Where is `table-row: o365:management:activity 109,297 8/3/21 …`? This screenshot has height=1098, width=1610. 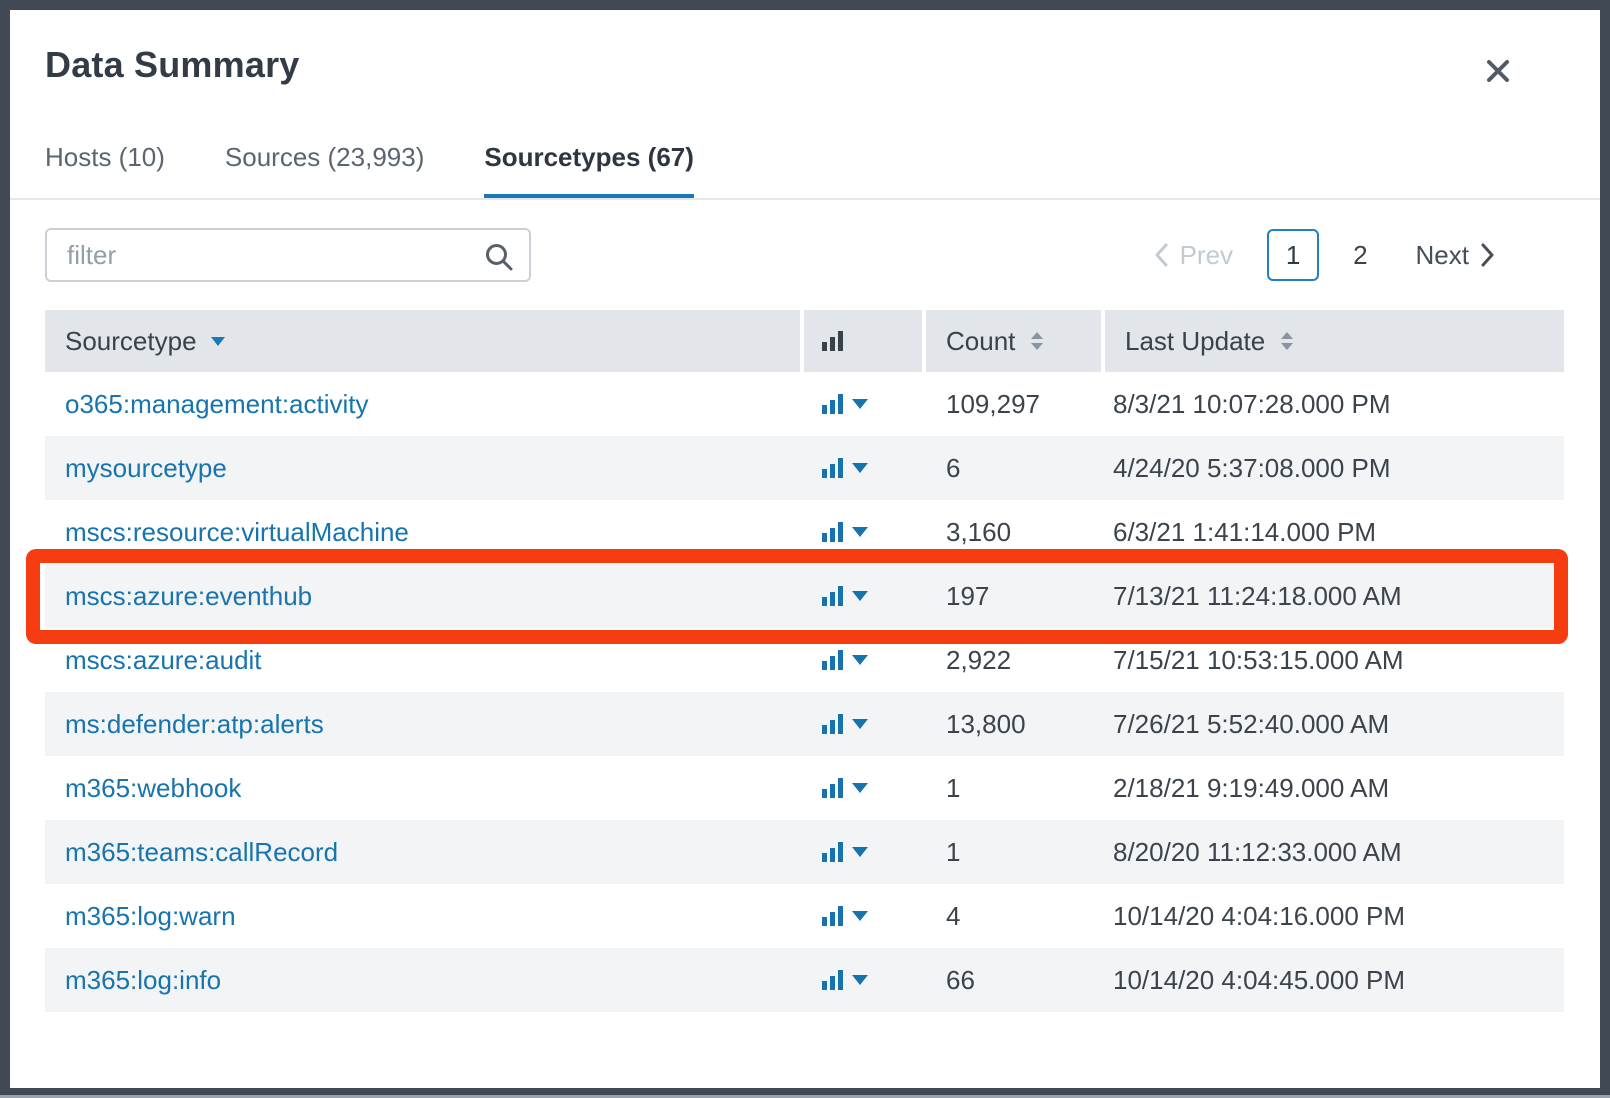 table-row: o365:management:activity 109,297 8/3/21 … is located at coordinates (804, 404).